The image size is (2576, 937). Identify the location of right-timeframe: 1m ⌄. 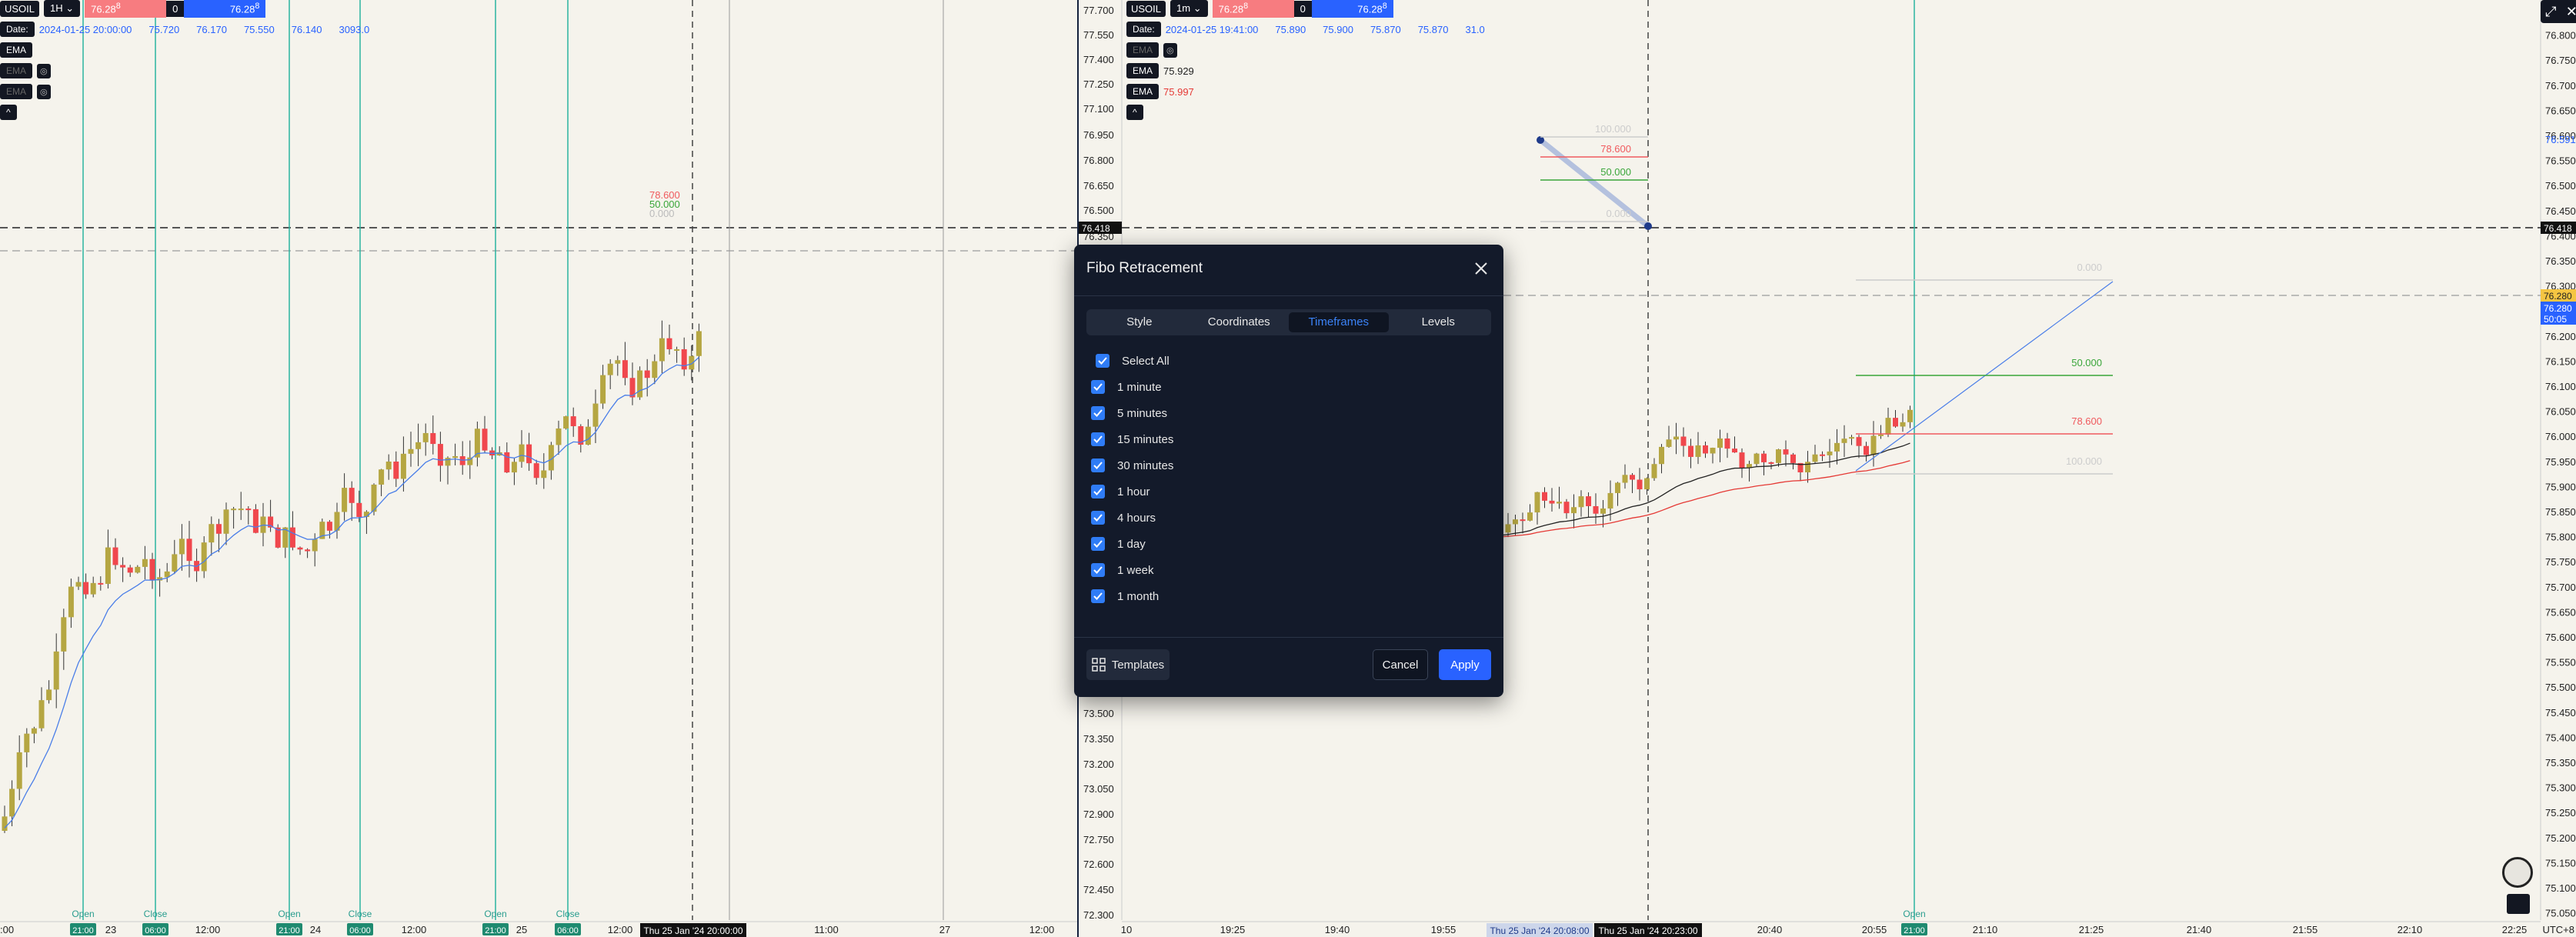
(1189, 9).